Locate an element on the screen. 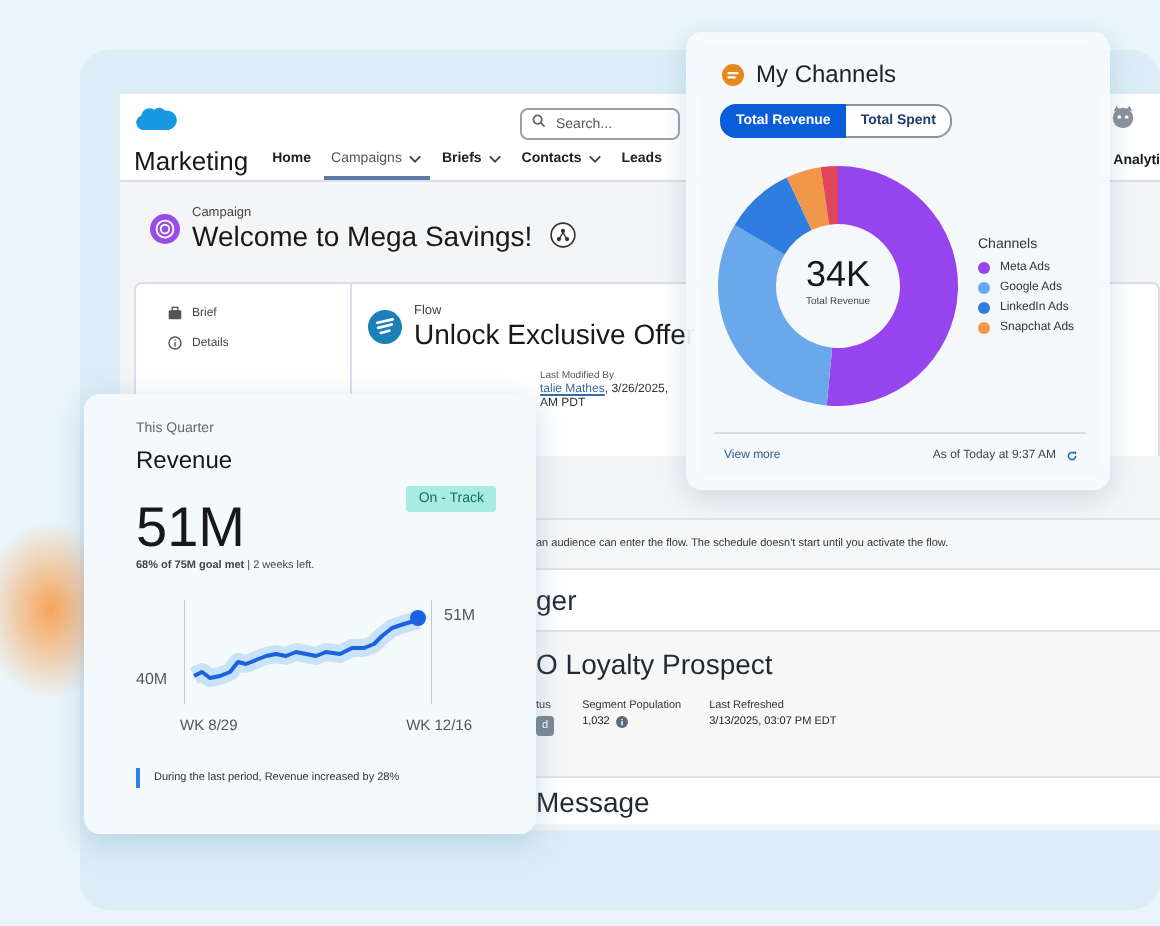 The image size is (1160, 926). app-name: Marketing is located at coordinates (191, 160).